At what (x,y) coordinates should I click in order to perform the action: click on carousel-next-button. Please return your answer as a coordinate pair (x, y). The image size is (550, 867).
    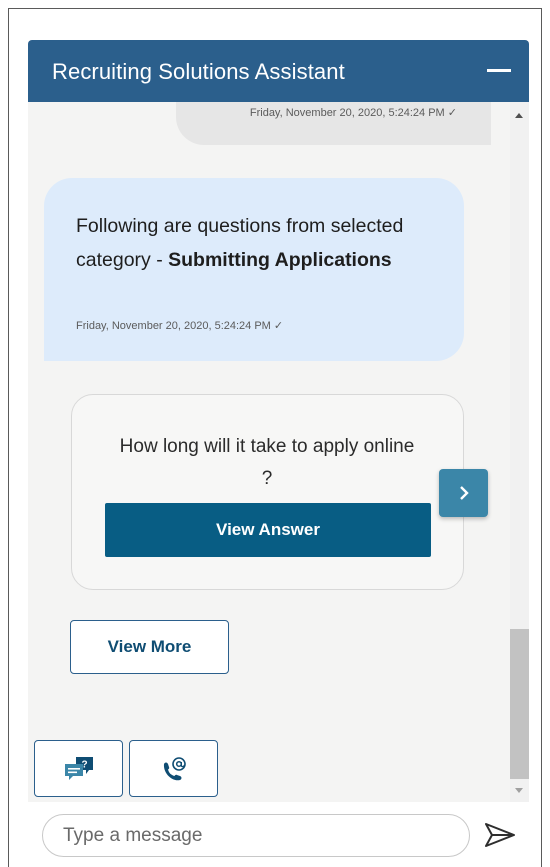
    Looking at the image, I should click on (463, 493).